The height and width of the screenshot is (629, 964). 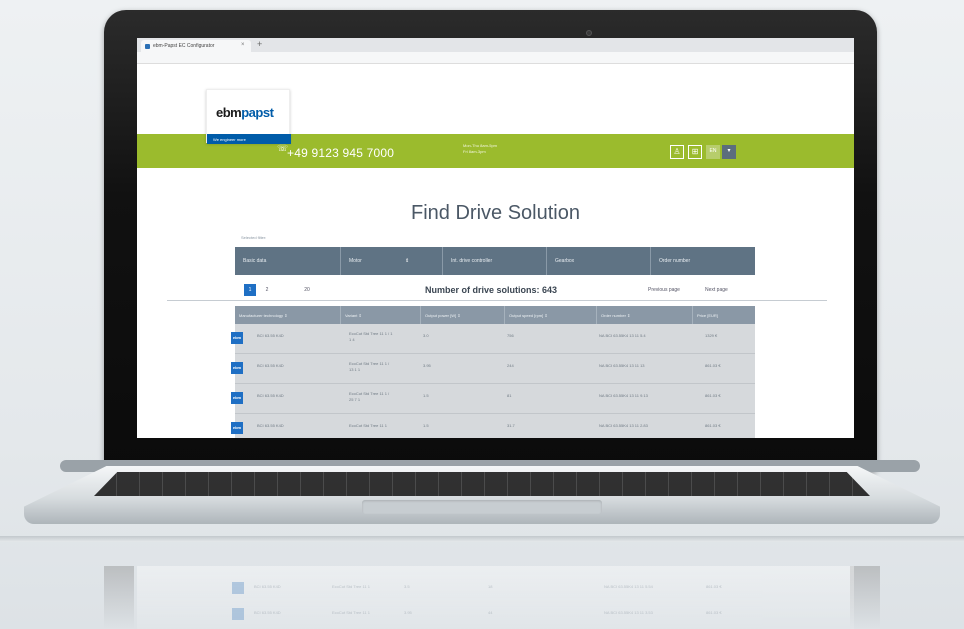 I want to click on reflection-bezel-left, so click(x=119, y=597).